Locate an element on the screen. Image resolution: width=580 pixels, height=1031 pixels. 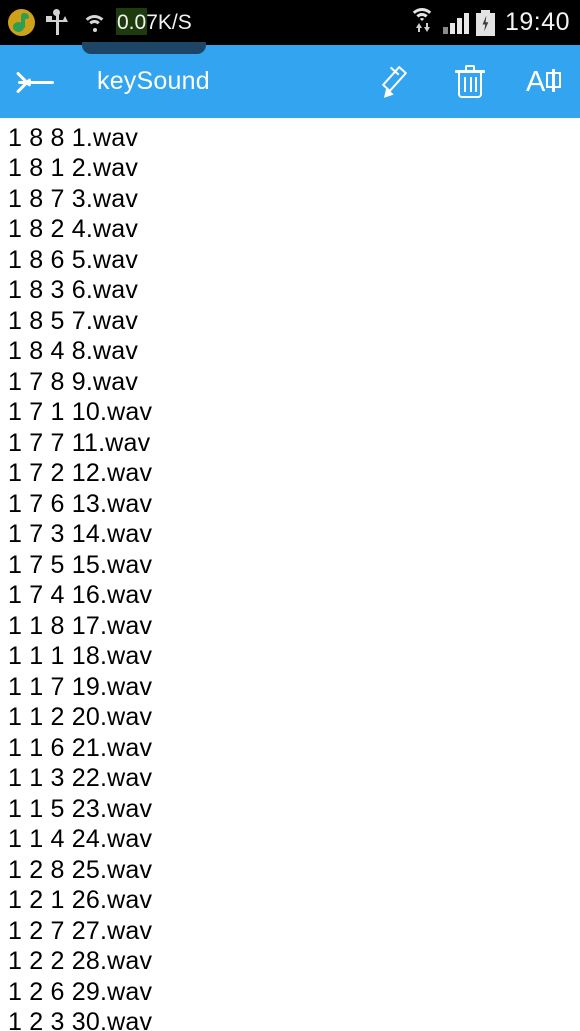
file-list-item: 1 1 7 19.wav is located at coordinates (290, 687).